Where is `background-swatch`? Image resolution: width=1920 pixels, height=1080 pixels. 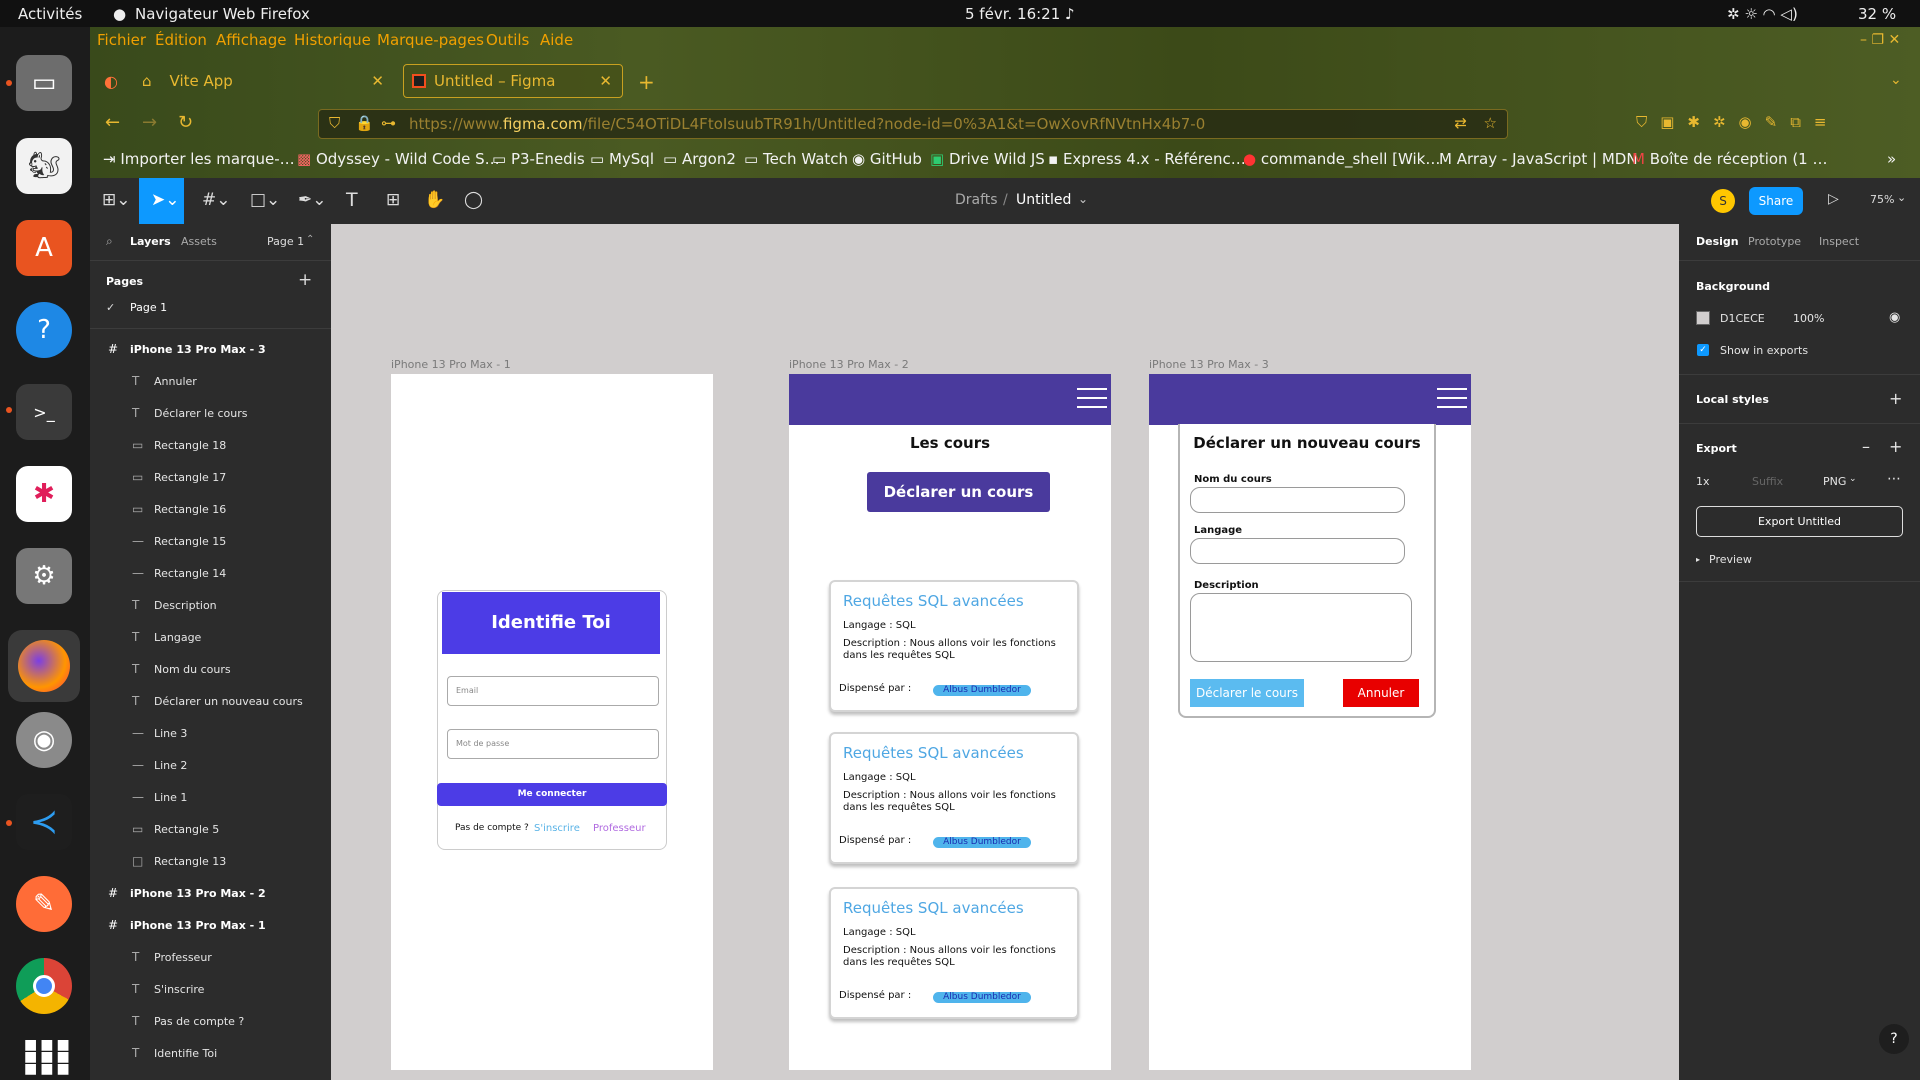
background-swatch is located at coordinates (1703, 318).